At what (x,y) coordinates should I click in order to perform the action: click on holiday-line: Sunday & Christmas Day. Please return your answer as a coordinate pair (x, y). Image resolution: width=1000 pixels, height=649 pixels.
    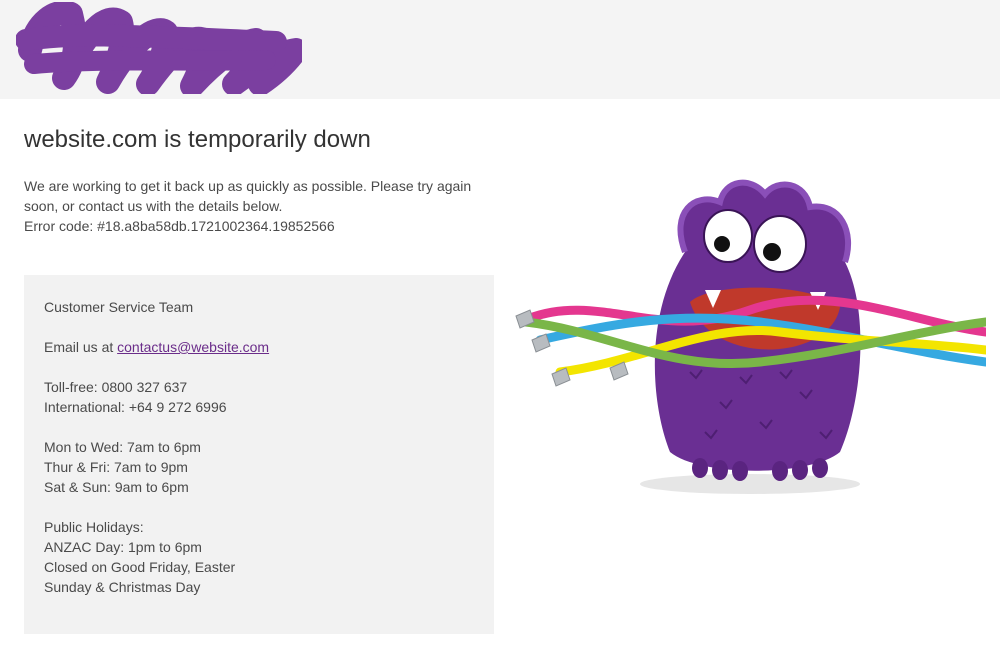
    Looking at the image, I should click on (122, 587).